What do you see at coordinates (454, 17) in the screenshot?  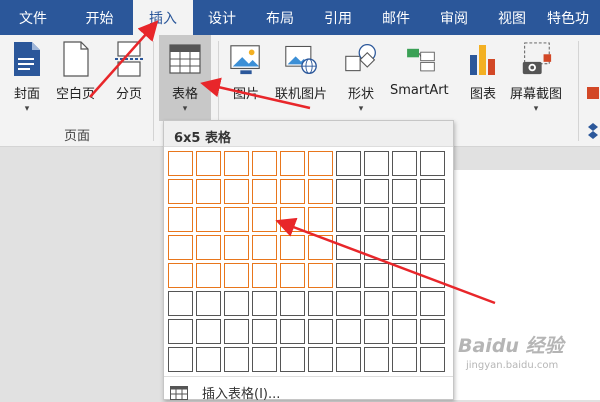 I see `tab-review: 审阅` at bounding box center [454, 17].